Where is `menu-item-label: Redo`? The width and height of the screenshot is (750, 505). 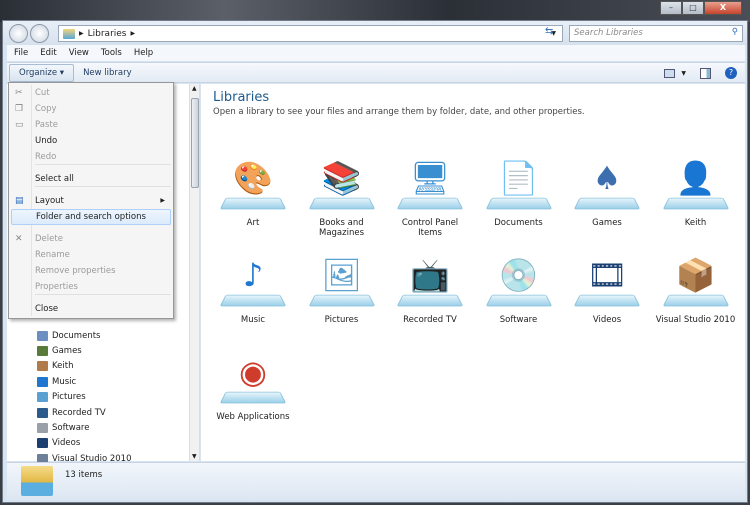
menu-item-label: Redo is located at coordinates (46, 157).